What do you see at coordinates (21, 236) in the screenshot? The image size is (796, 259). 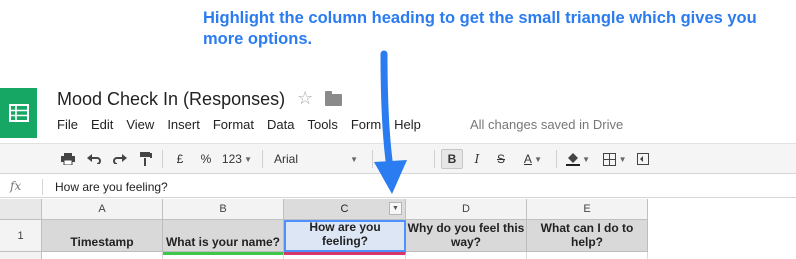 I see `row-header-1: 1` at bounding box center [21, 236].